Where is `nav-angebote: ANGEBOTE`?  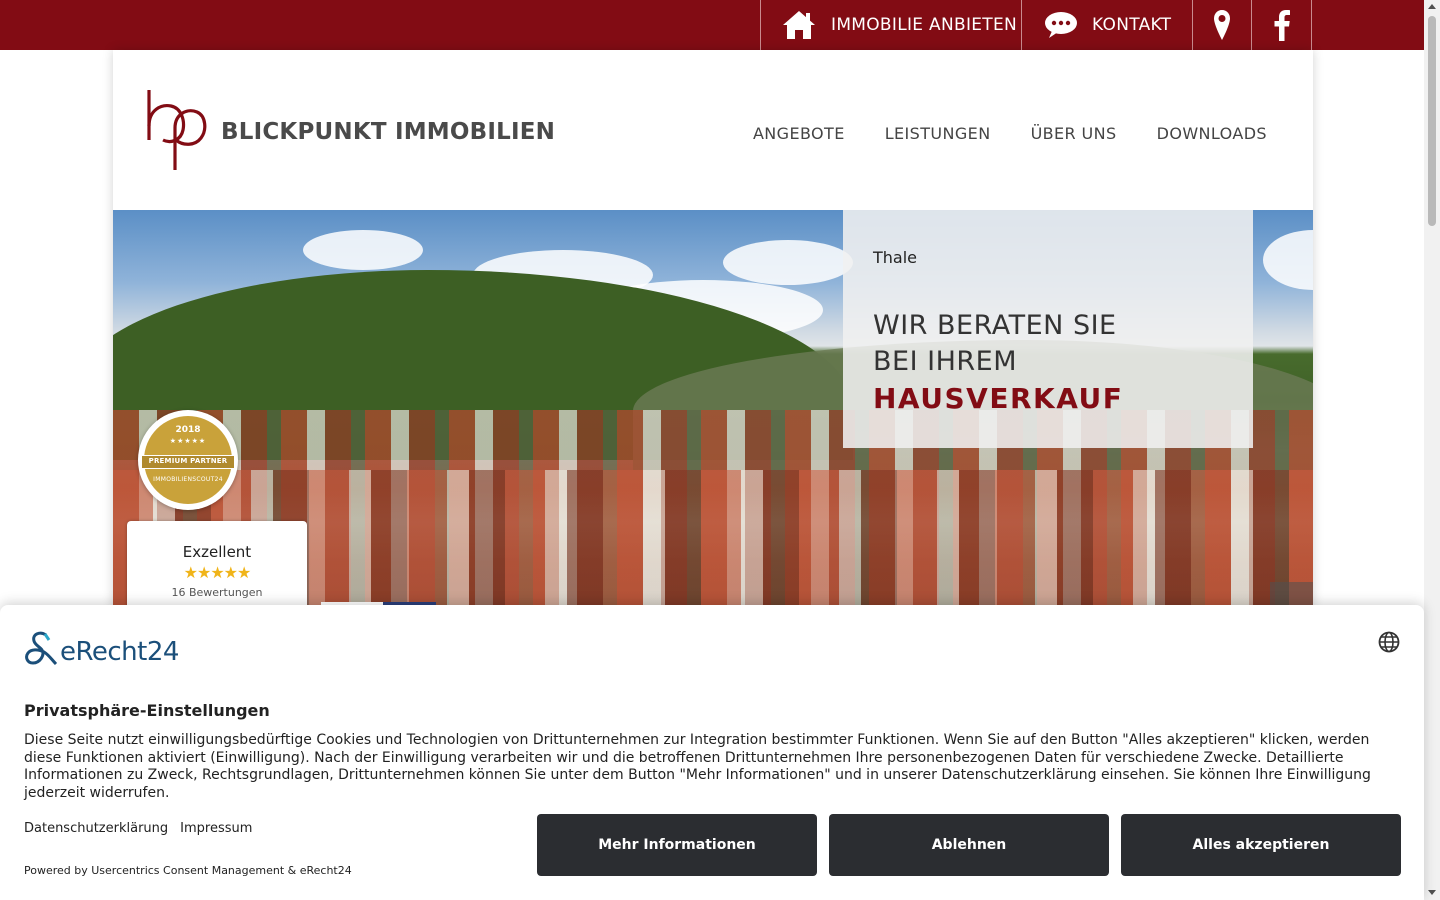
nav-angebote: ANGEBOTE is located at coordinates (799, 133).